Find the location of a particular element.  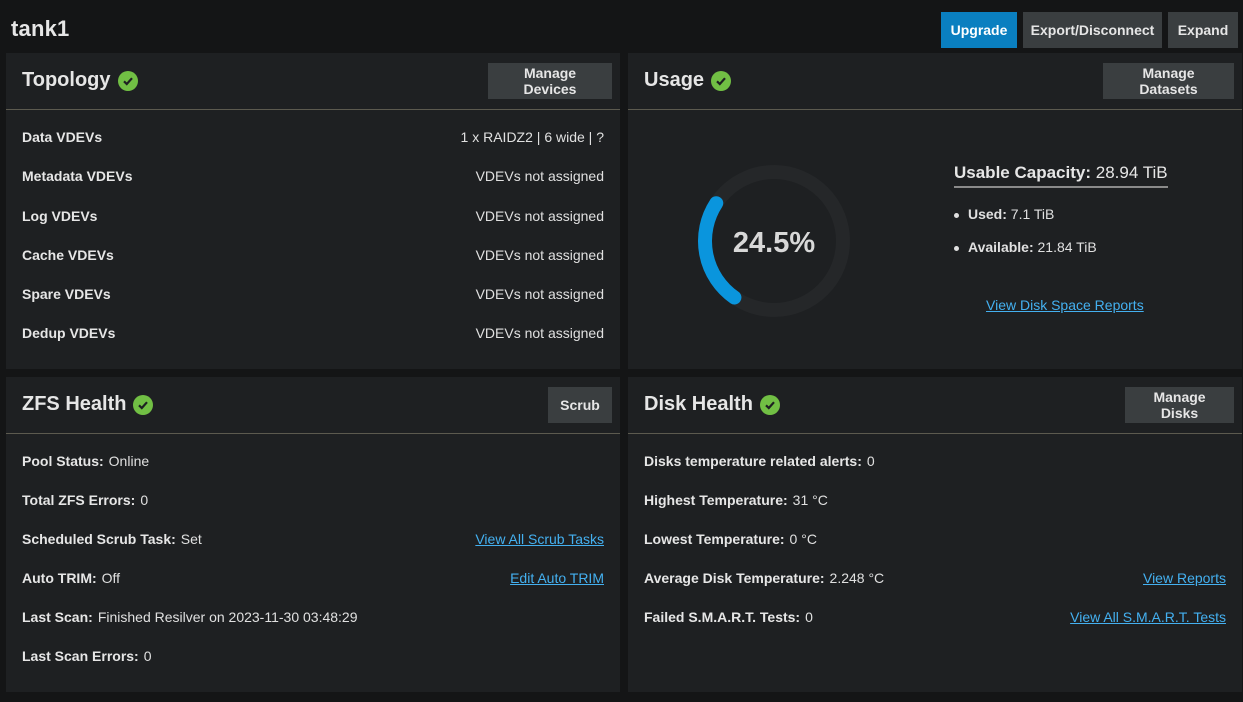

topology-header: Topology Manage Devices is located at coordinates (313, 81).